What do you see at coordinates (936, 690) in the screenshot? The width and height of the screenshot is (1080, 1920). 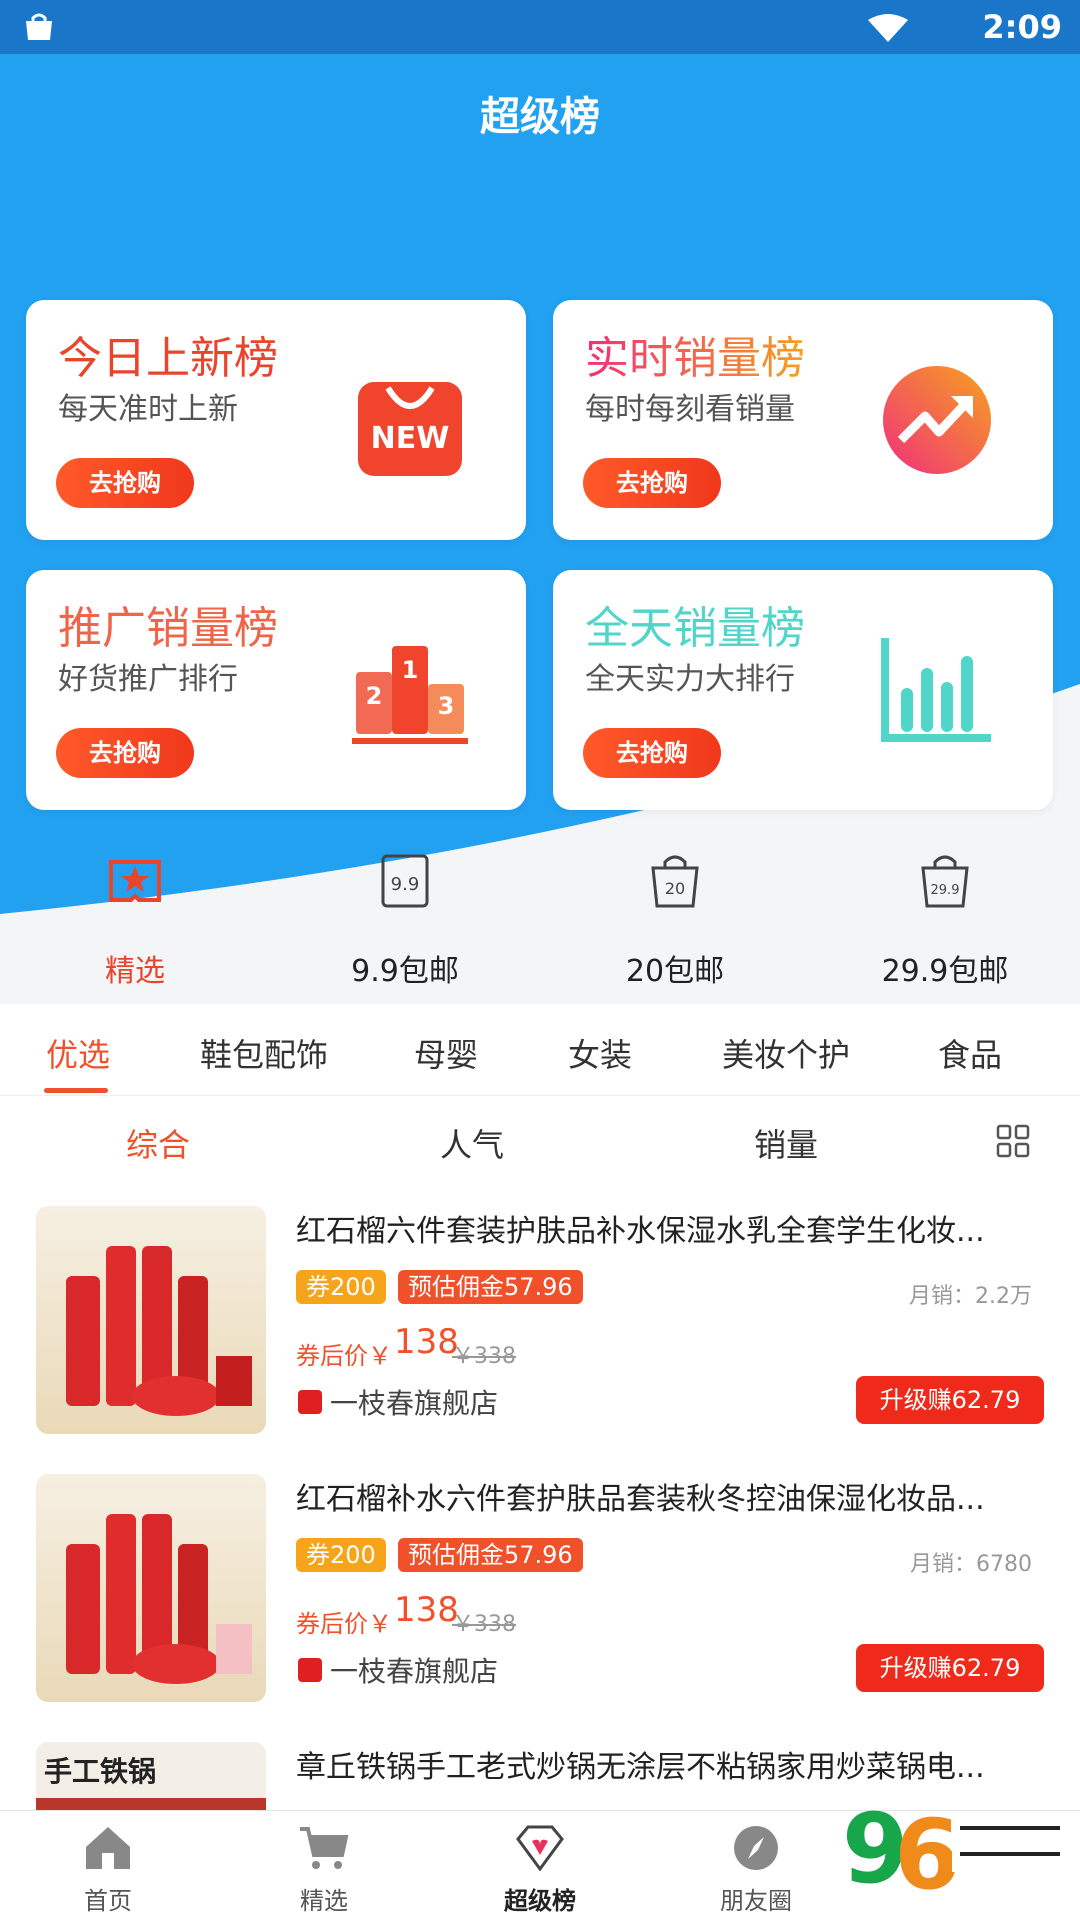 I see `bar-chart-icon` at bounding box center [936, 690].